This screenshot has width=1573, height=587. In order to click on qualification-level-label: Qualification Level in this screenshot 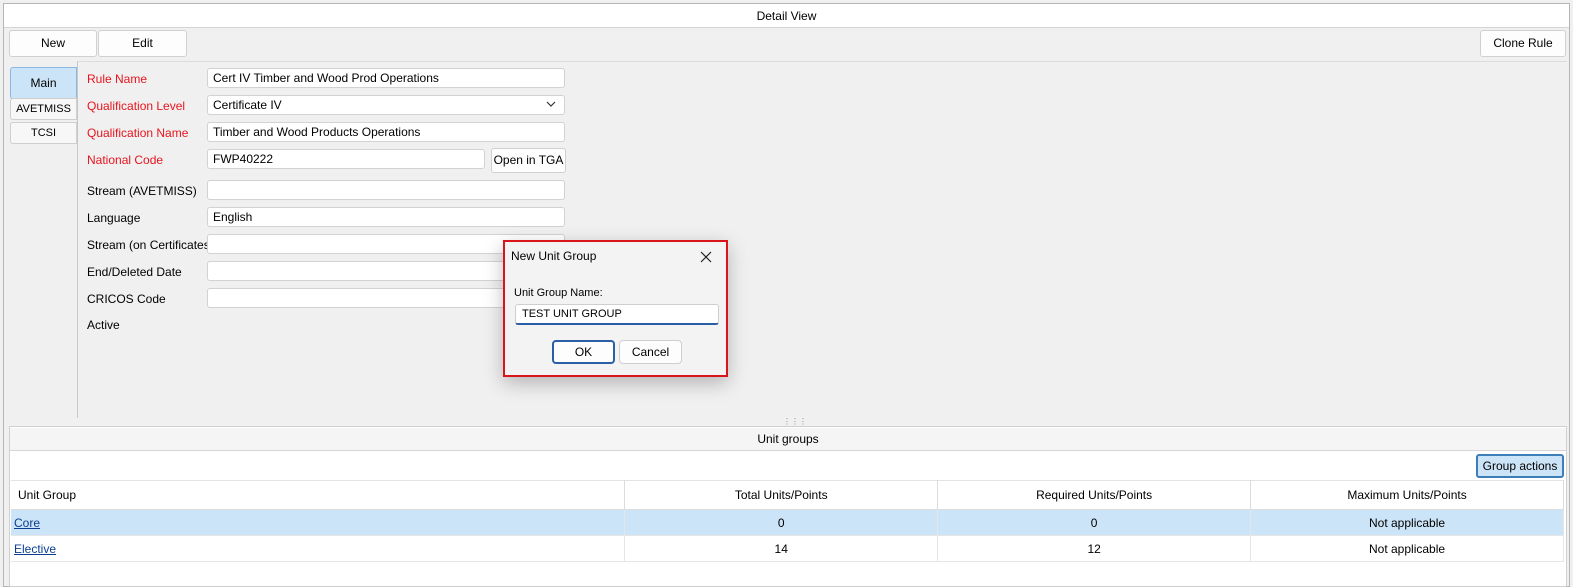, I will do `click(136, 106)`.